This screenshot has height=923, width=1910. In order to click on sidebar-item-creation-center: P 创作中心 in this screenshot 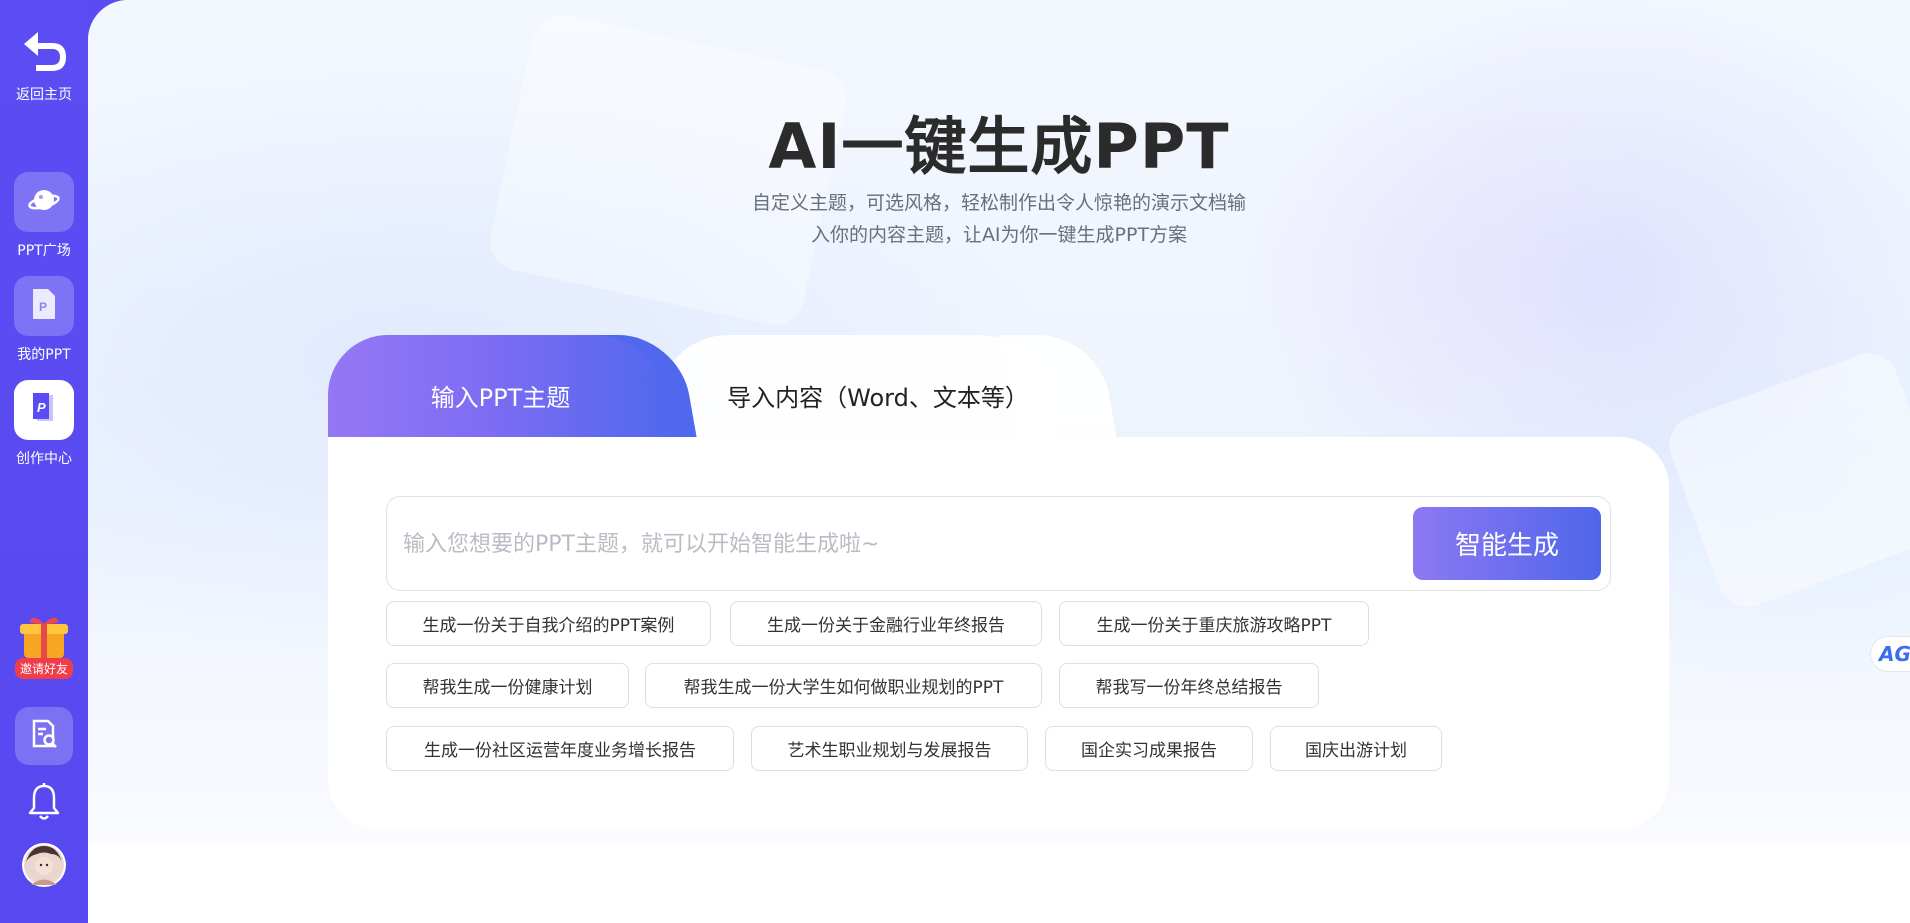, I will do `click(44, 424)`.